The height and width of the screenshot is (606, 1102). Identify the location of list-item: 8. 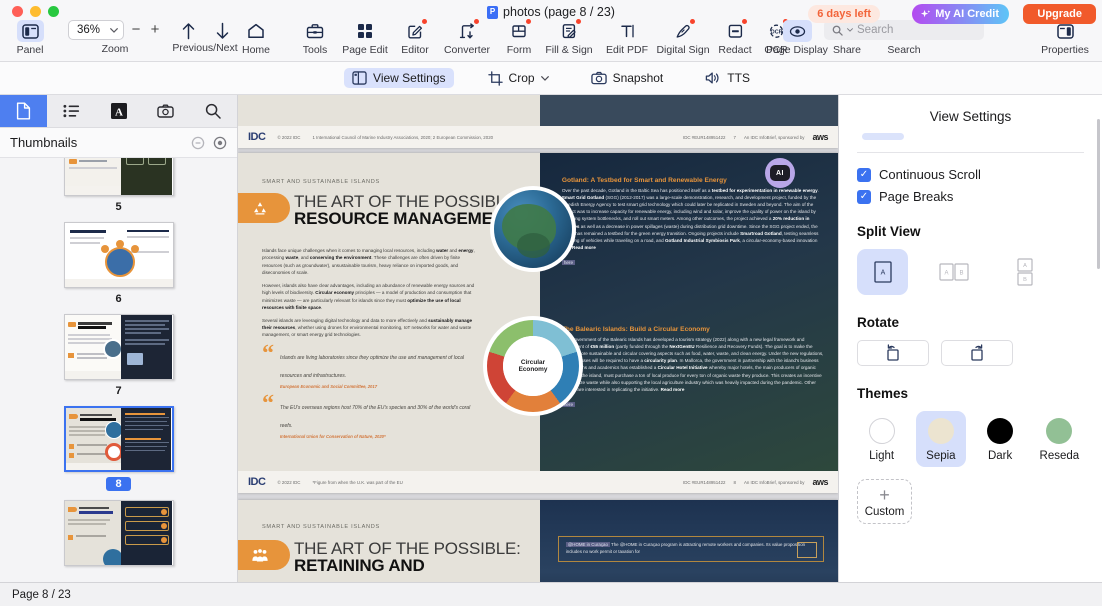
(118, 453).